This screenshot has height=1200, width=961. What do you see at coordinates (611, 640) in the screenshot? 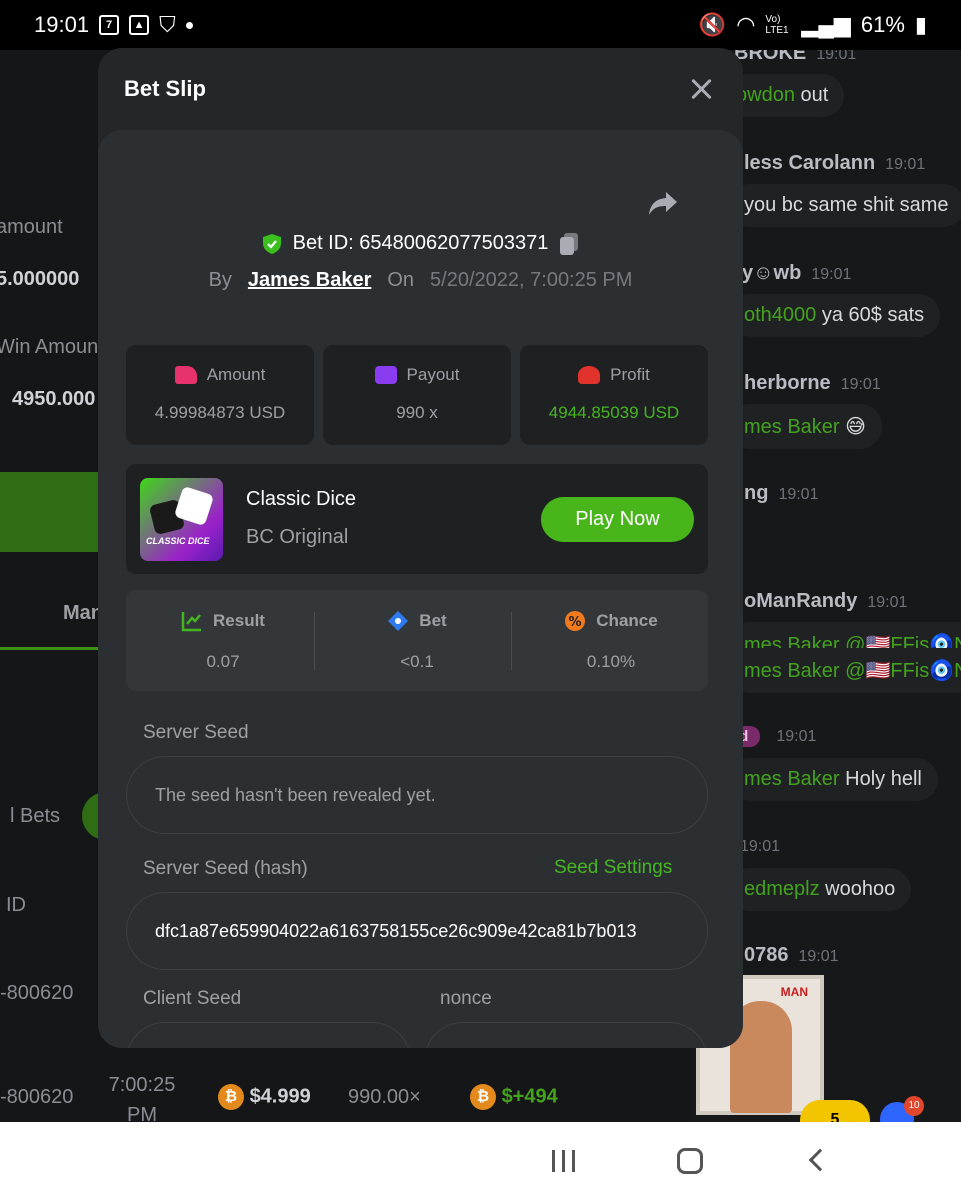
I see `chance-column: % Chance 0.10%` at bounding box center [611, 640].